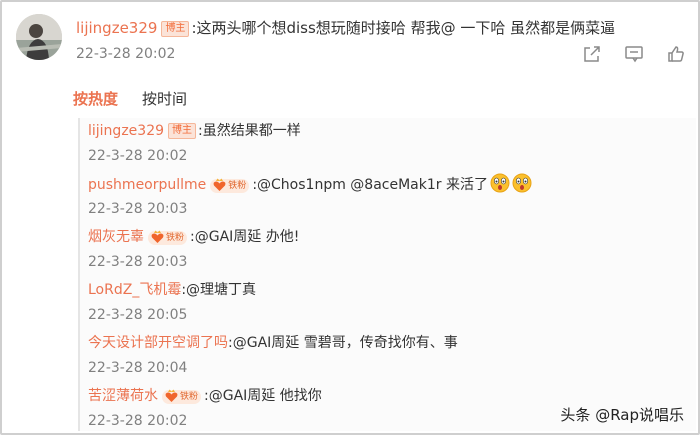 The height and width of the screenshot is (436, 700). Describe the element at coordinates (219, 290) in the screenshot. I see `reply-text: :@理塘丁真` at that location.